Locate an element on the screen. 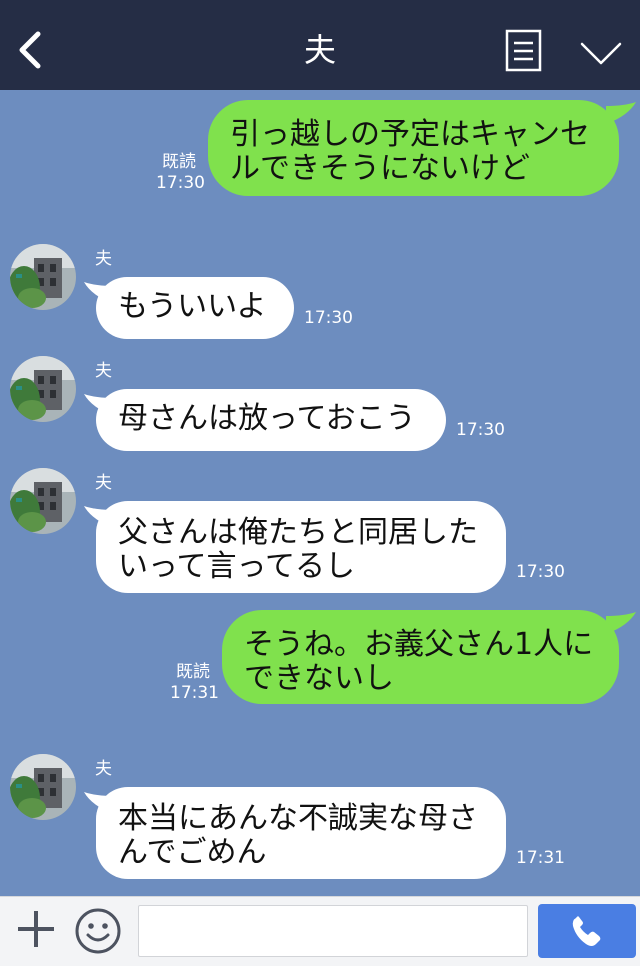 The width and height of the screenshot is (640, 966). message-bubble-incoming: 本当にあんな不誠実な母さ んでごめん is located at coordinates (301, 833).